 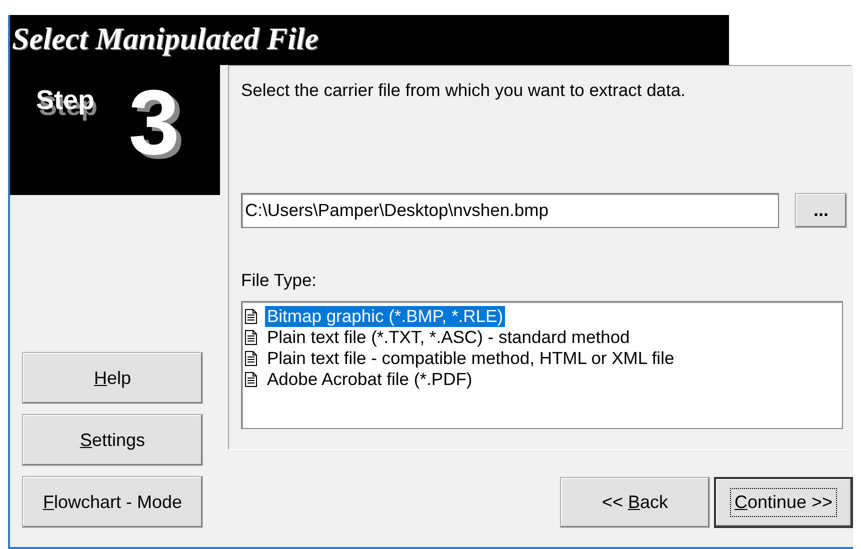 I want to click on step-label: Step, so click(x=65, y=100).